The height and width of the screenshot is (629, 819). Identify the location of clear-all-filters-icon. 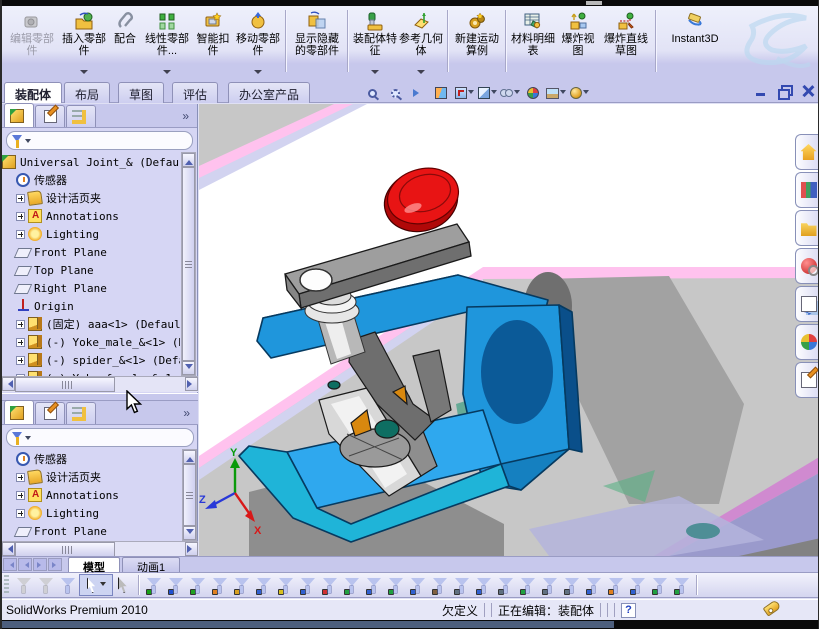
(46, 585).